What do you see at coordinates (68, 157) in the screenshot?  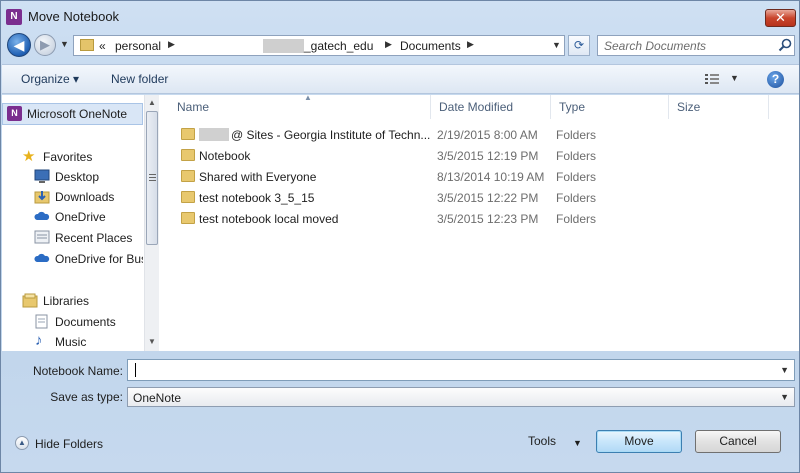 I see `nav-item-label: Favorites` at bounding box center [68, 157].